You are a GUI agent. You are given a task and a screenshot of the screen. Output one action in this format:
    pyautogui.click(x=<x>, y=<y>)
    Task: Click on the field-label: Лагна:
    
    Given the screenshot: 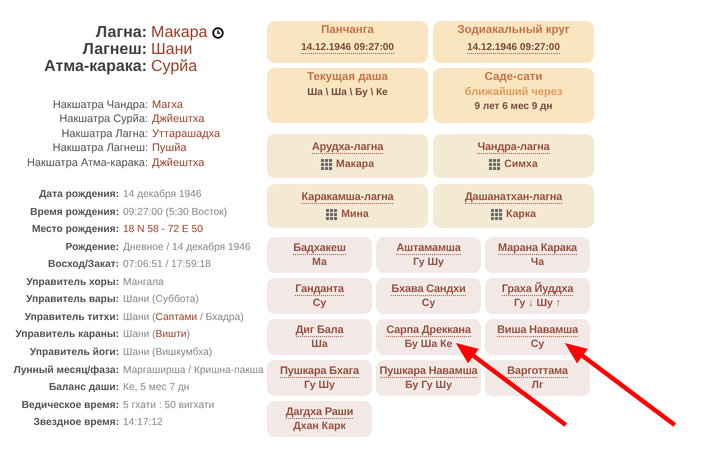 What is the action you would take?
    pyautogui.click(x=120, y=32)
    